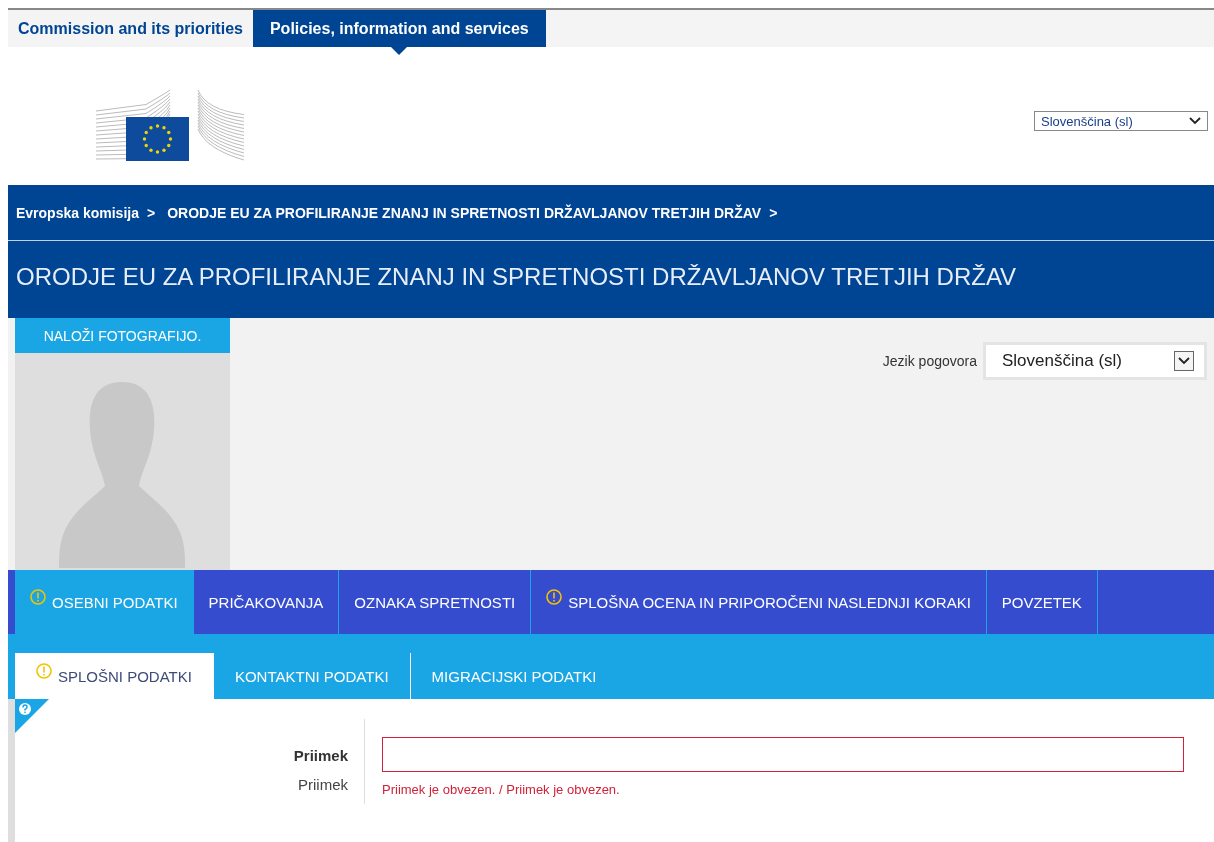  Describe the element at coordinates (323, 784) in the screenshot. I see `field-sublabel: Priimek` at that location.